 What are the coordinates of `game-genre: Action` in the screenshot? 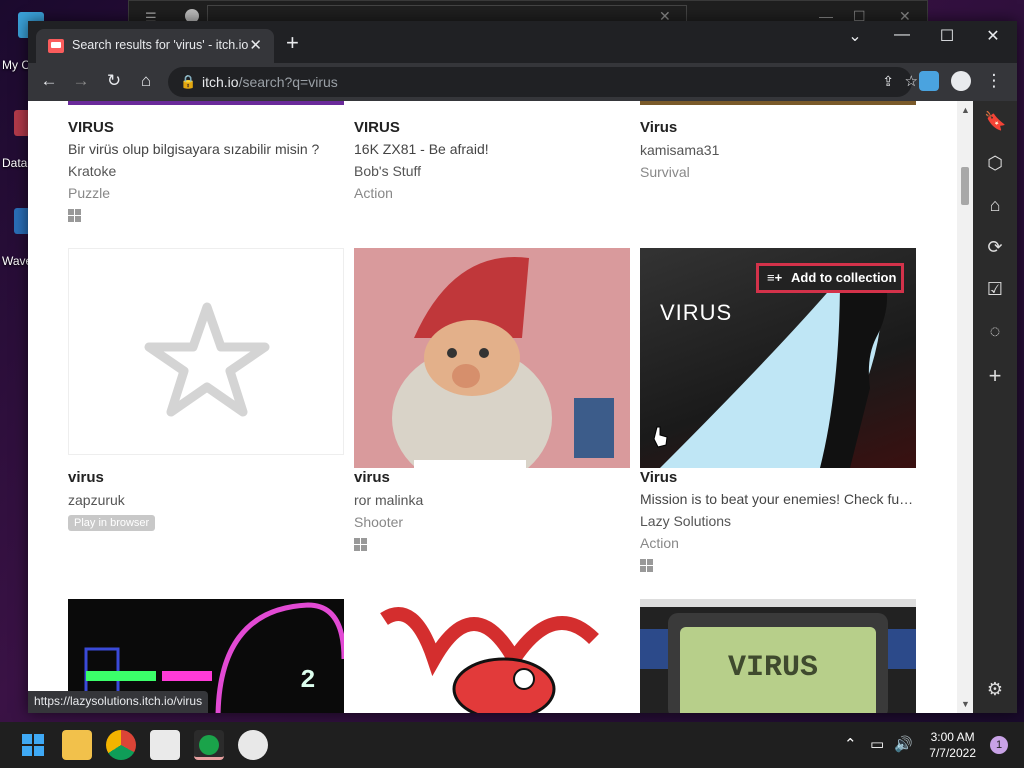 It's located at (659, 543).